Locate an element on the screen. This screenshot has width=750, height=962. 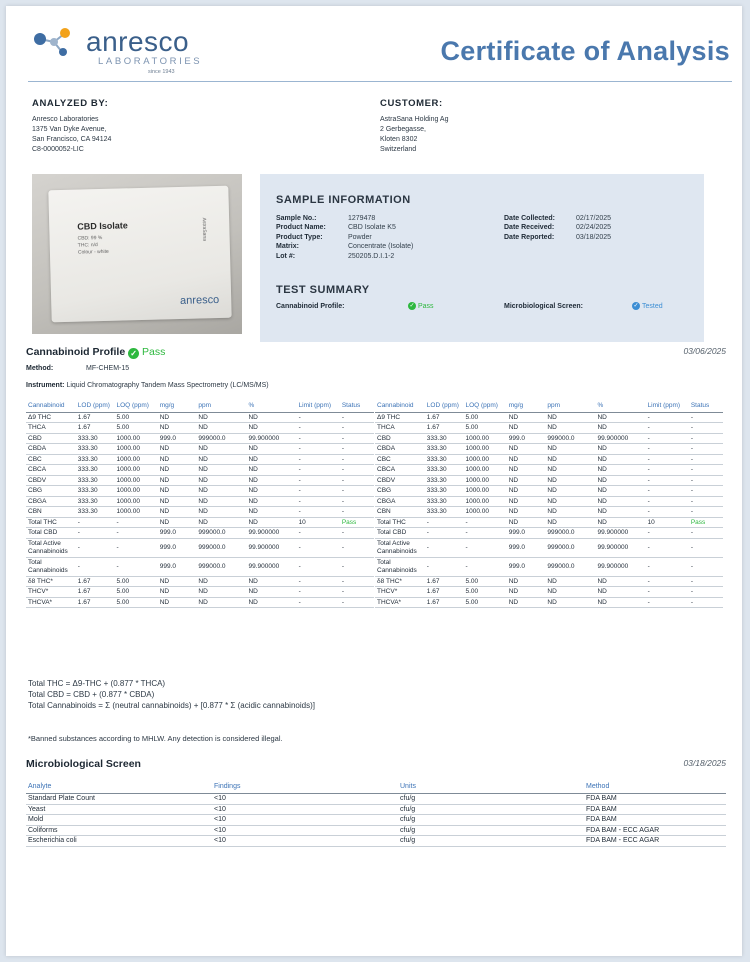
customer-line: 2 Gerbegasse, is located at coordinates (403, 129).